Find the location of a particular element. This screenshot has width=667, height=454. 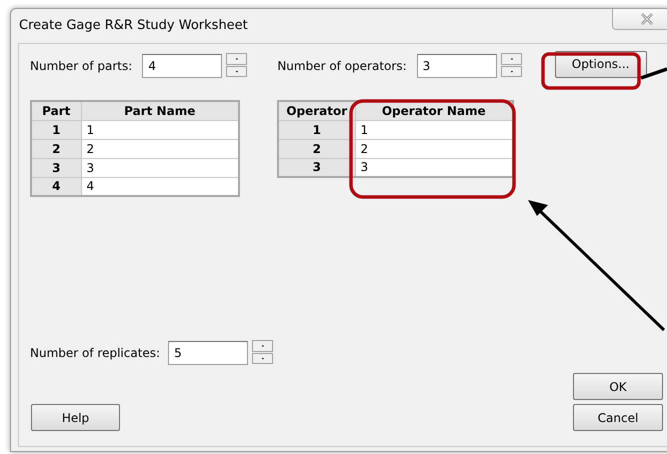

field-label: Number of parts: is located at coordinates (81, 65).